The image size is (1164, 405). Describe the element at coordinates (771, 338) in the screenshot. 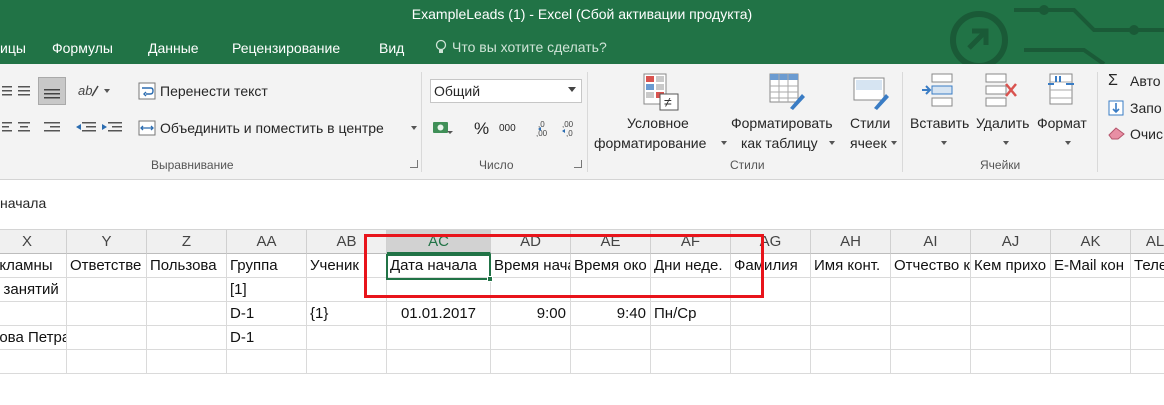

I see `cell-ag-row4` at that location.